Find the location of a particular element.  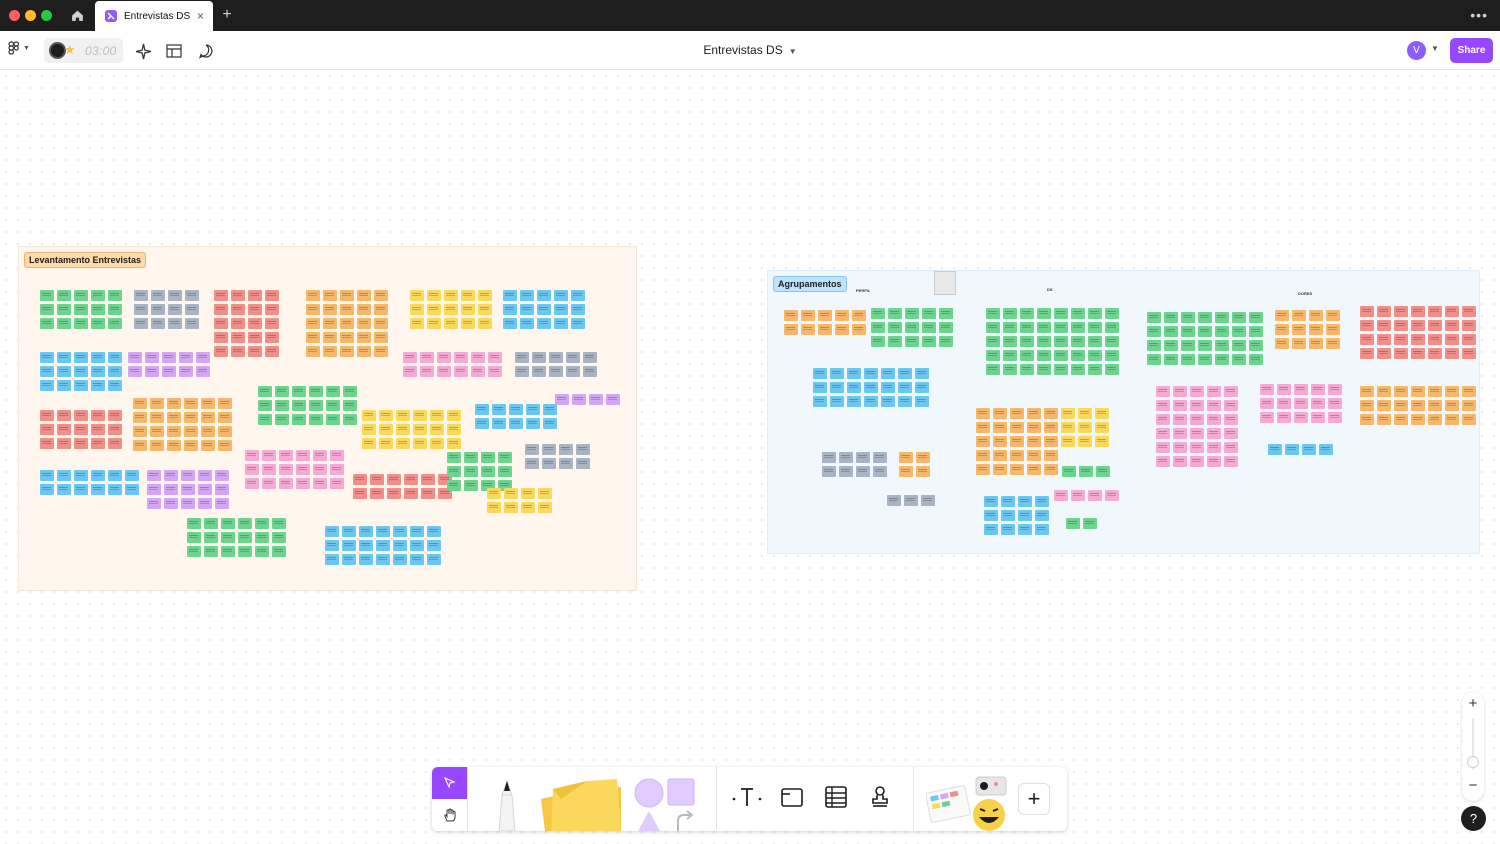

shapes-tool-button is located at coordinates (666, 804).